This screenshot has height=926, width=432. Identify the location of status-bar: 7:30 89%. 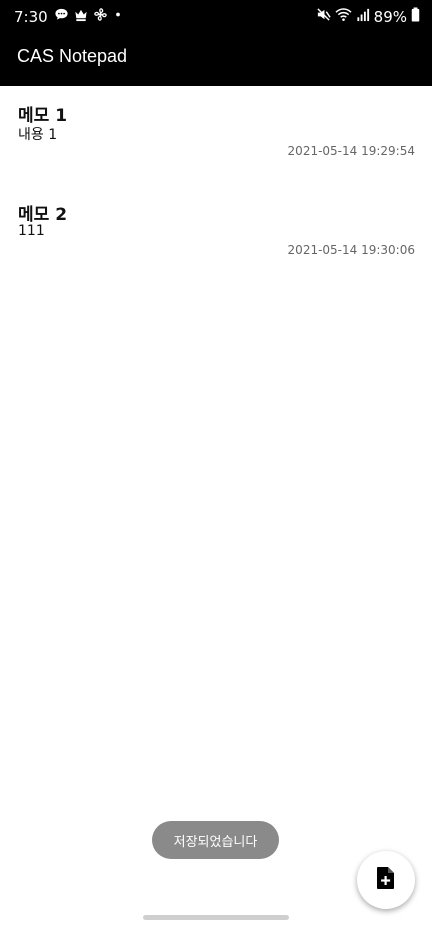
(216, 17).